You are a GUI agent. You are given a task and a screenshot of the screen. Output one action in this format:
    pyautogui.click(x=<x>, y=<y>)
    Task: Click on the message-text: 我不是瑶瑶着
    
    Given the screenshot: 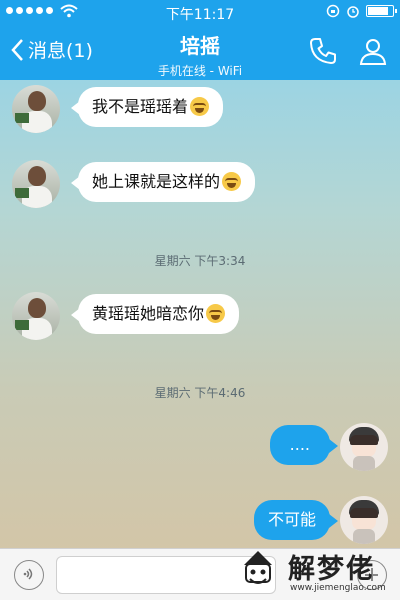 What is the action you would take?
    pyautogui.click(x=140, y=106)
    